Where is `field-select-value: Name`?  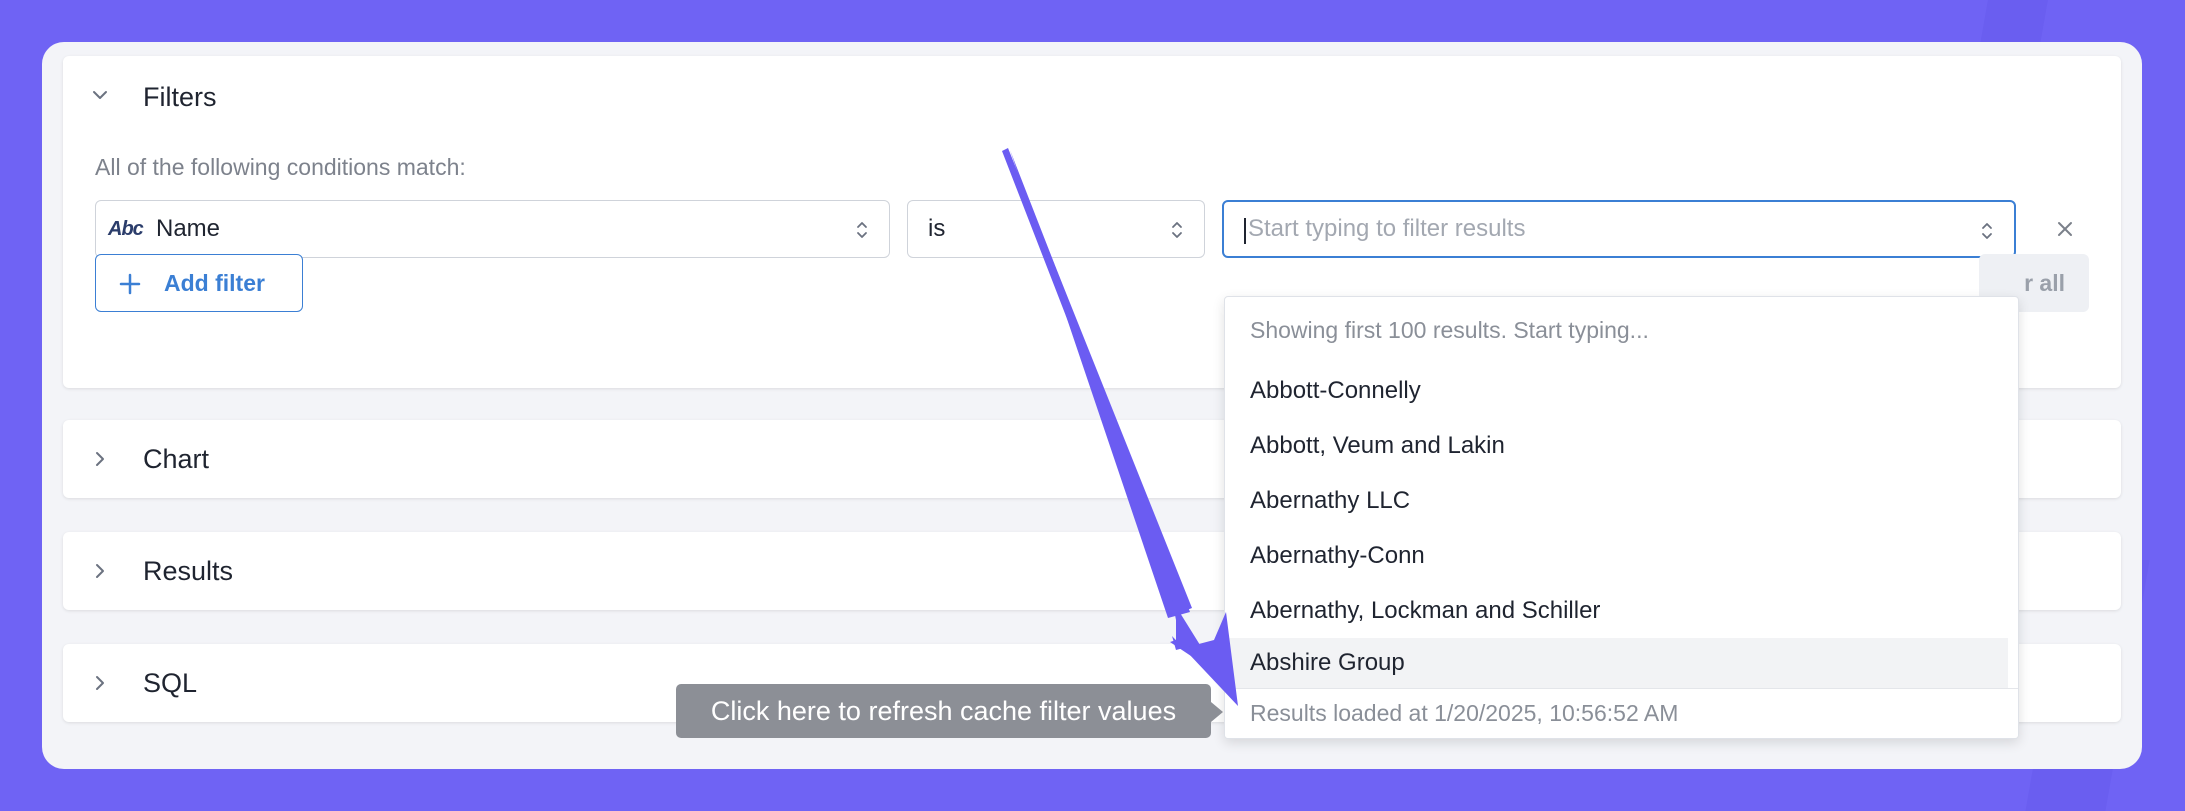 field-select-value: Name is located at coordinates (188, 228).